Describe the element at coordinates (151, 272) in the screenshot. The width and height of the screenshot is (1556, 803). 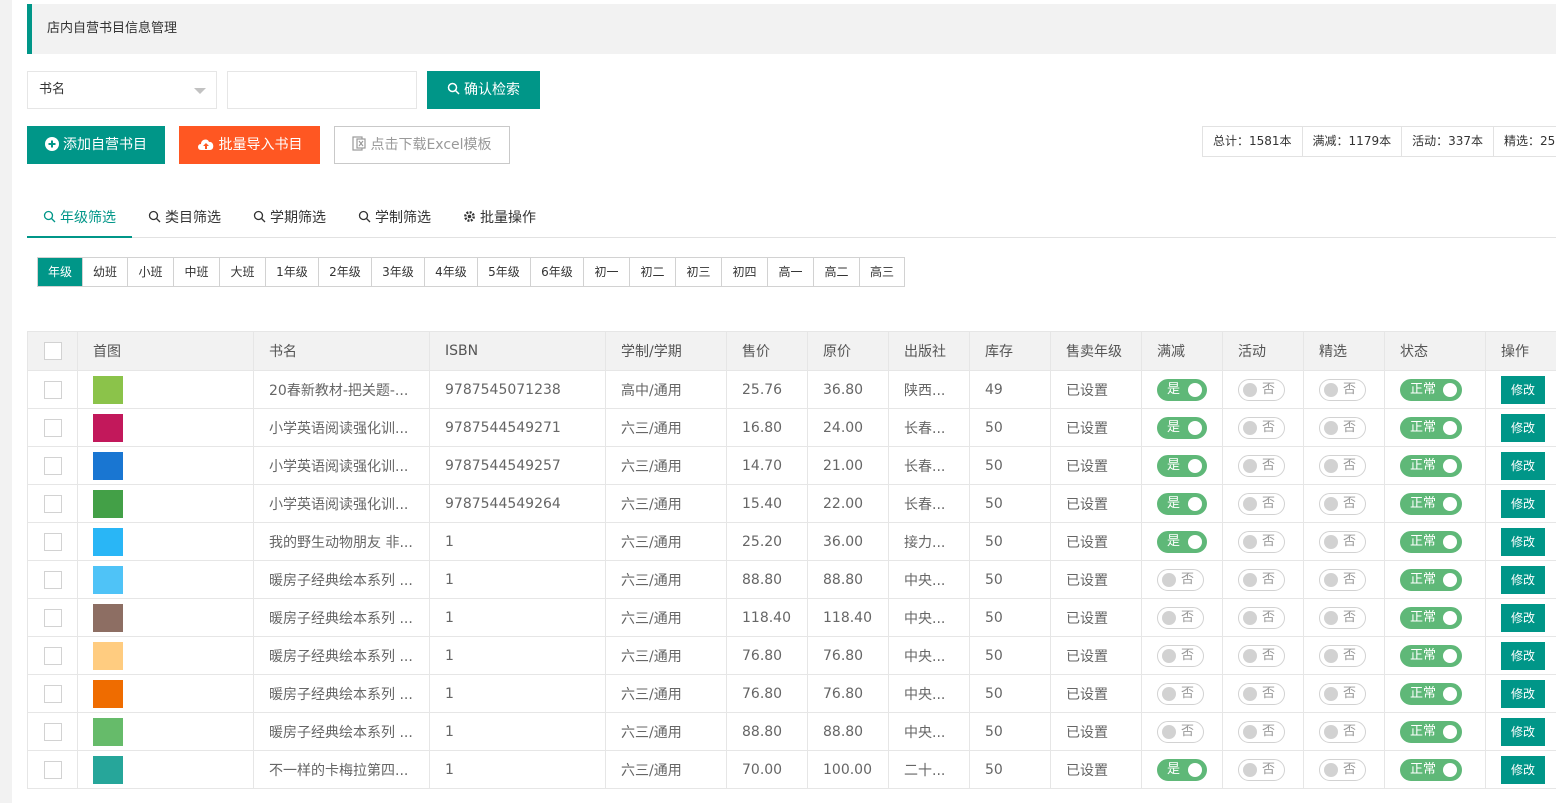
I see `grade-option-2: 小班` at that location.